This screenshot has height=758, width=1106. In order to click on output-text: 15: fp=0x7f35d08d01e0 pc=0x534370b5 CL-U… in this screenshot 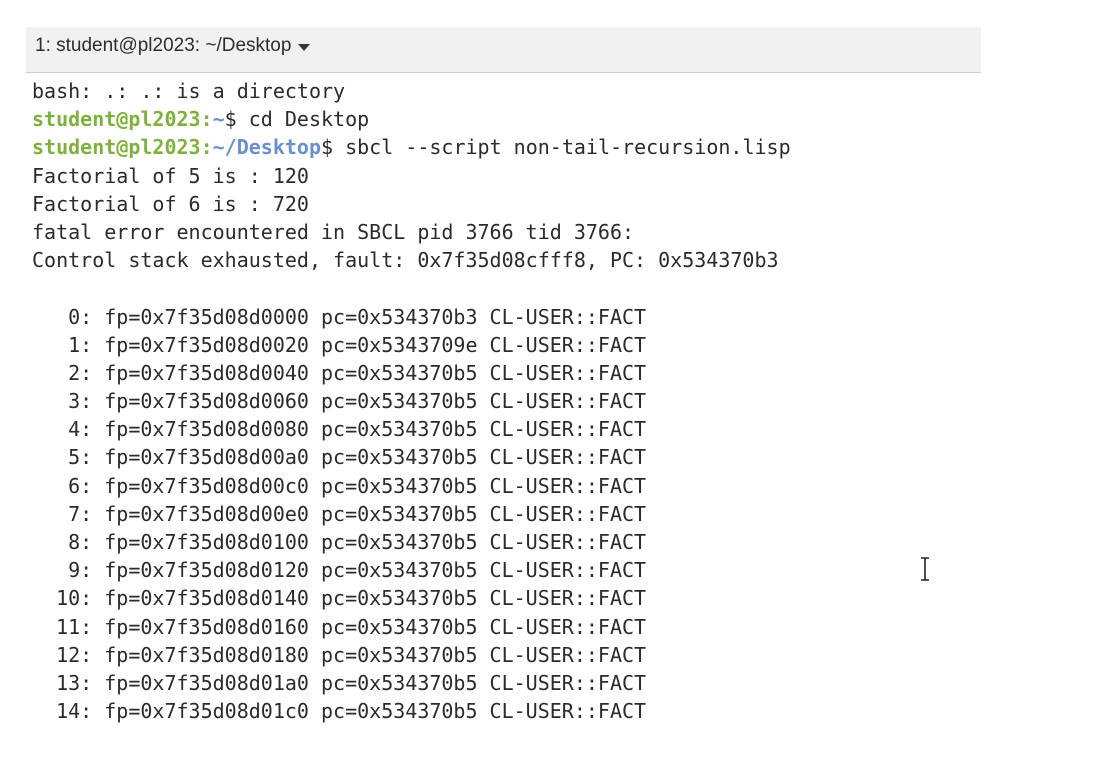, I will do `click(339, 727)`.